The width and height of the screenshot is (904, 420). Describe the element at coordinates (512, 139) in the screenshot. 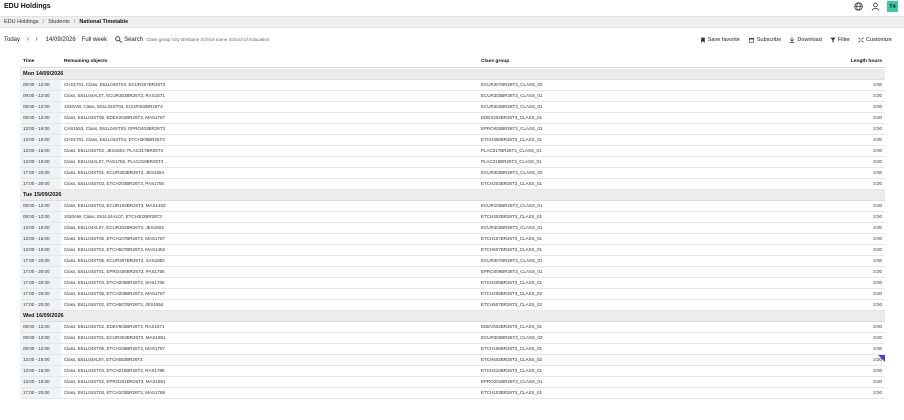

I see `class-group-cell: ETCH306BR26T3_CLASS_01` at that location.